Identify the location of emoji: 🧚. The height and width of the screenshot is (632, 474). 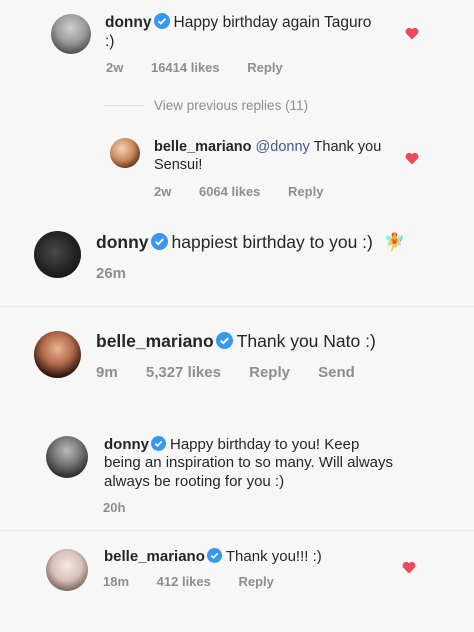
(394, 242).